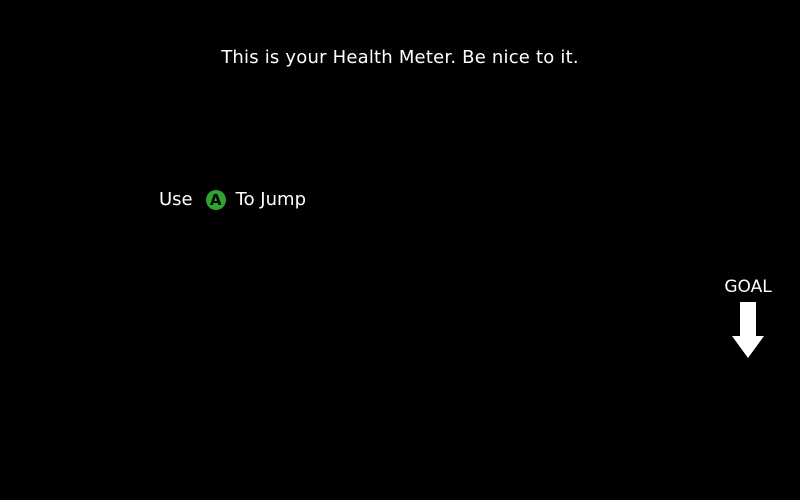 The image size is (800, 500). I want to click on goal-label: GOAL, so click(748, 287).